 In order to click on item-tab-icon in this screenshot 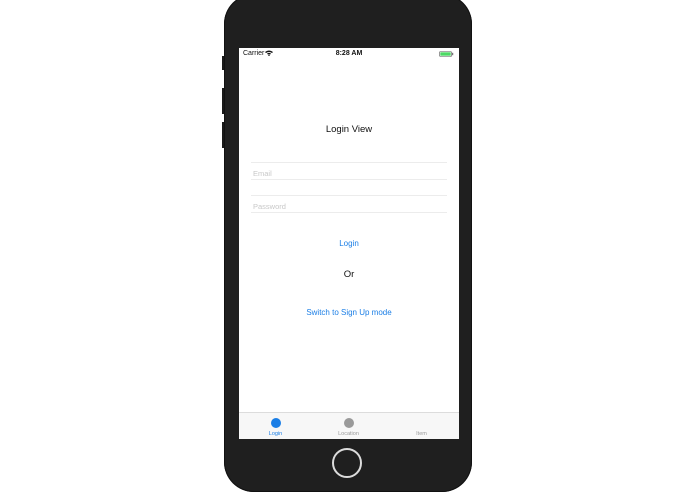, I will do `click(422, 423)`.